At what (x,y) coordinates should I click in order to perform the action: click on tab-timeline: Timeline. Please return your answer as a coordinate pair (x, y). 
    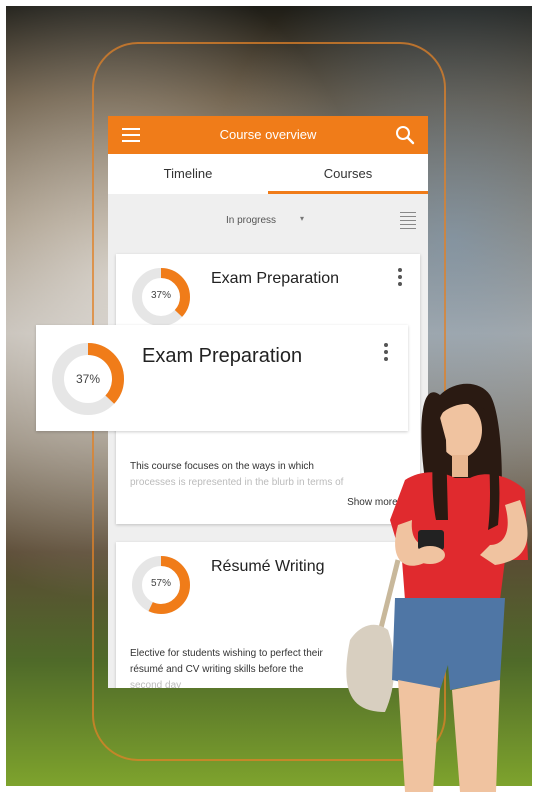
    Looking at the image, I should click on (188, 174).